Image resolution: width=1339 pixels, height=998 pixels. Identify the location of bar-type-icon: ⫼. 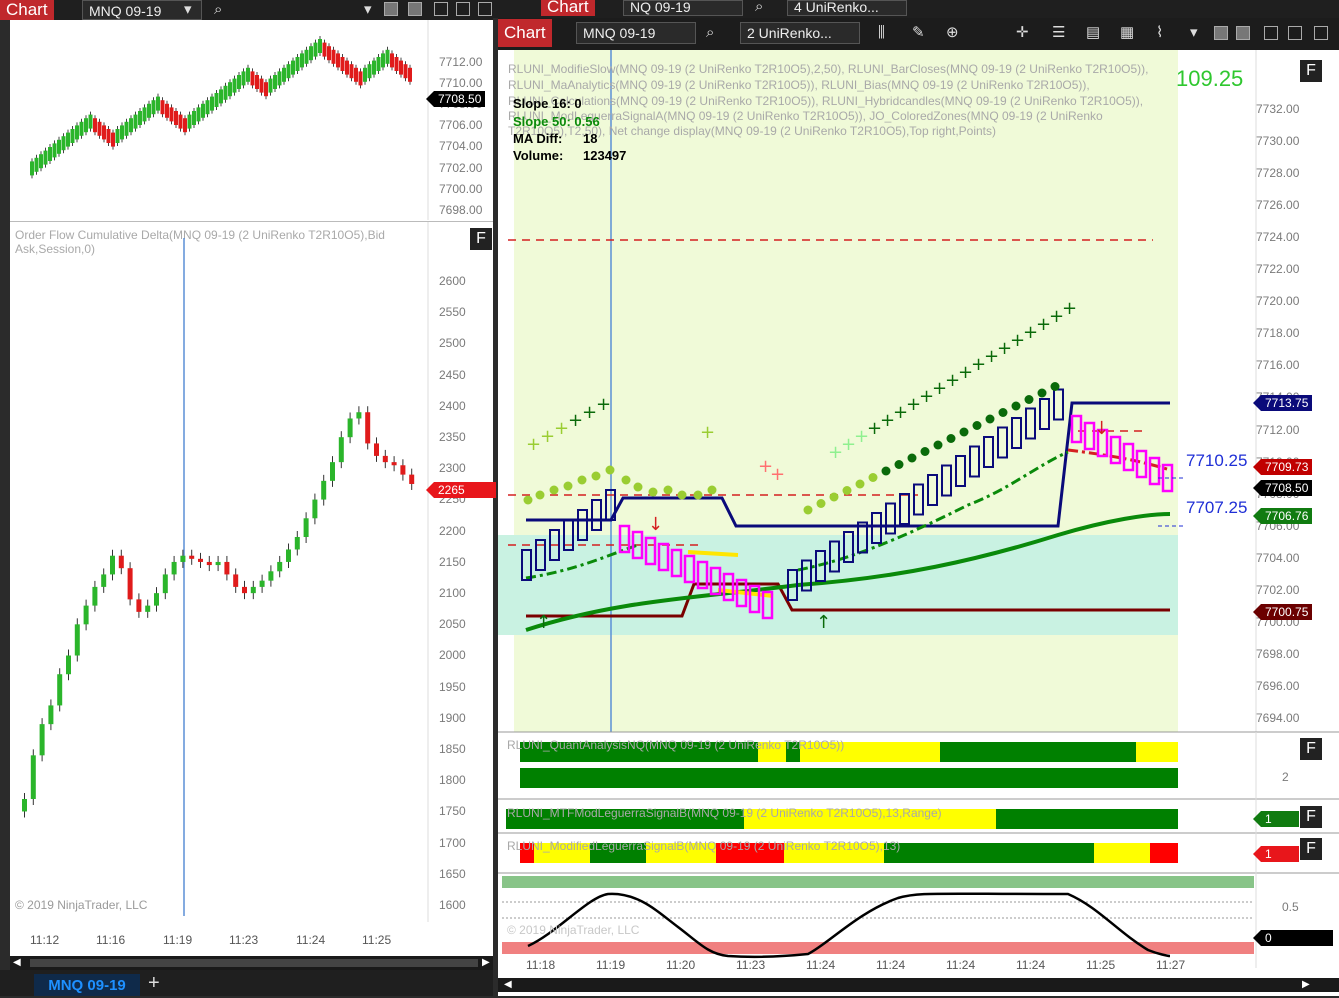
(881, 33).